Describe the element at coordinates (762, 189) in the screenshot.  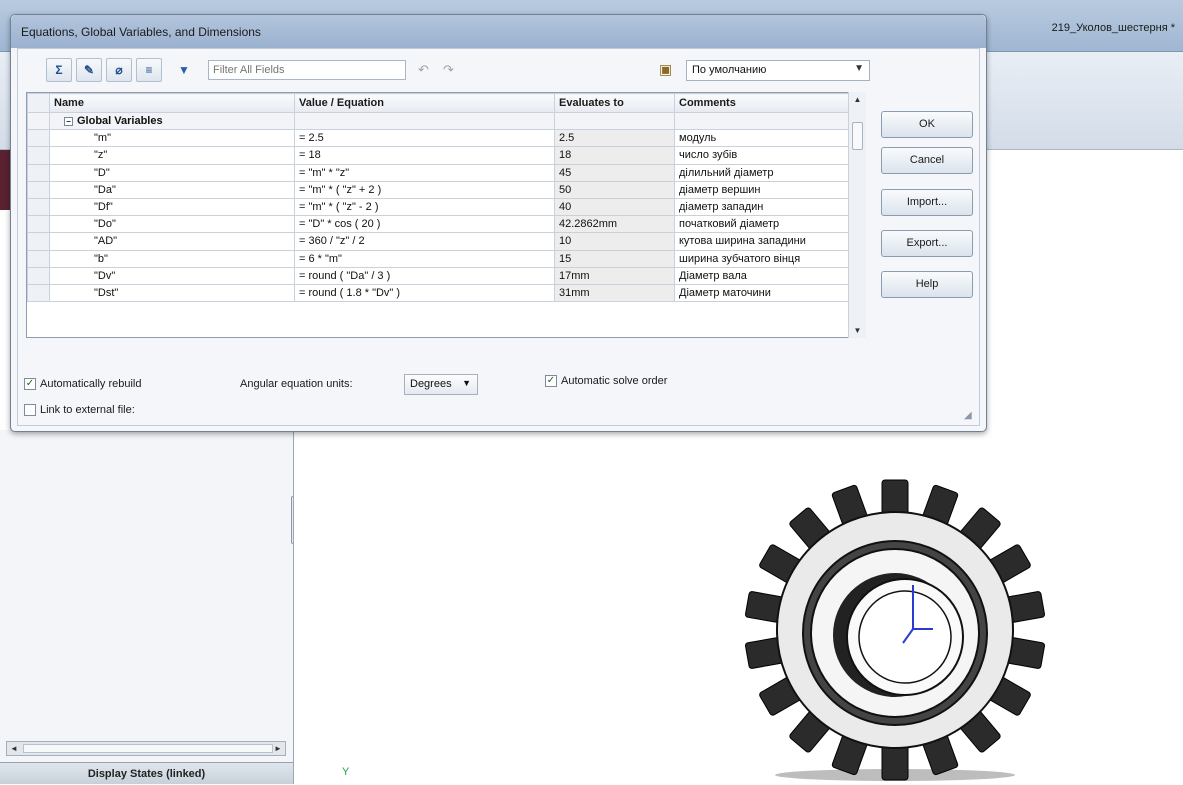
I see `comment-cell: діаметр вершин` at that location.